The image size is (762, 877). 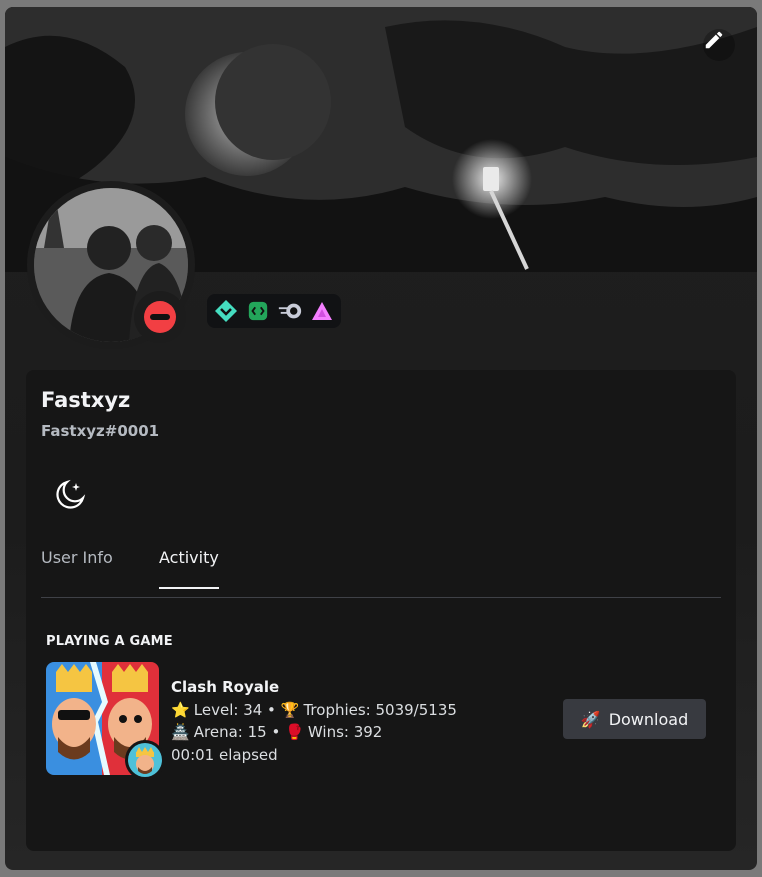 I want to click on profile-tabs: User Info Activity, so click(x=381, y=569).